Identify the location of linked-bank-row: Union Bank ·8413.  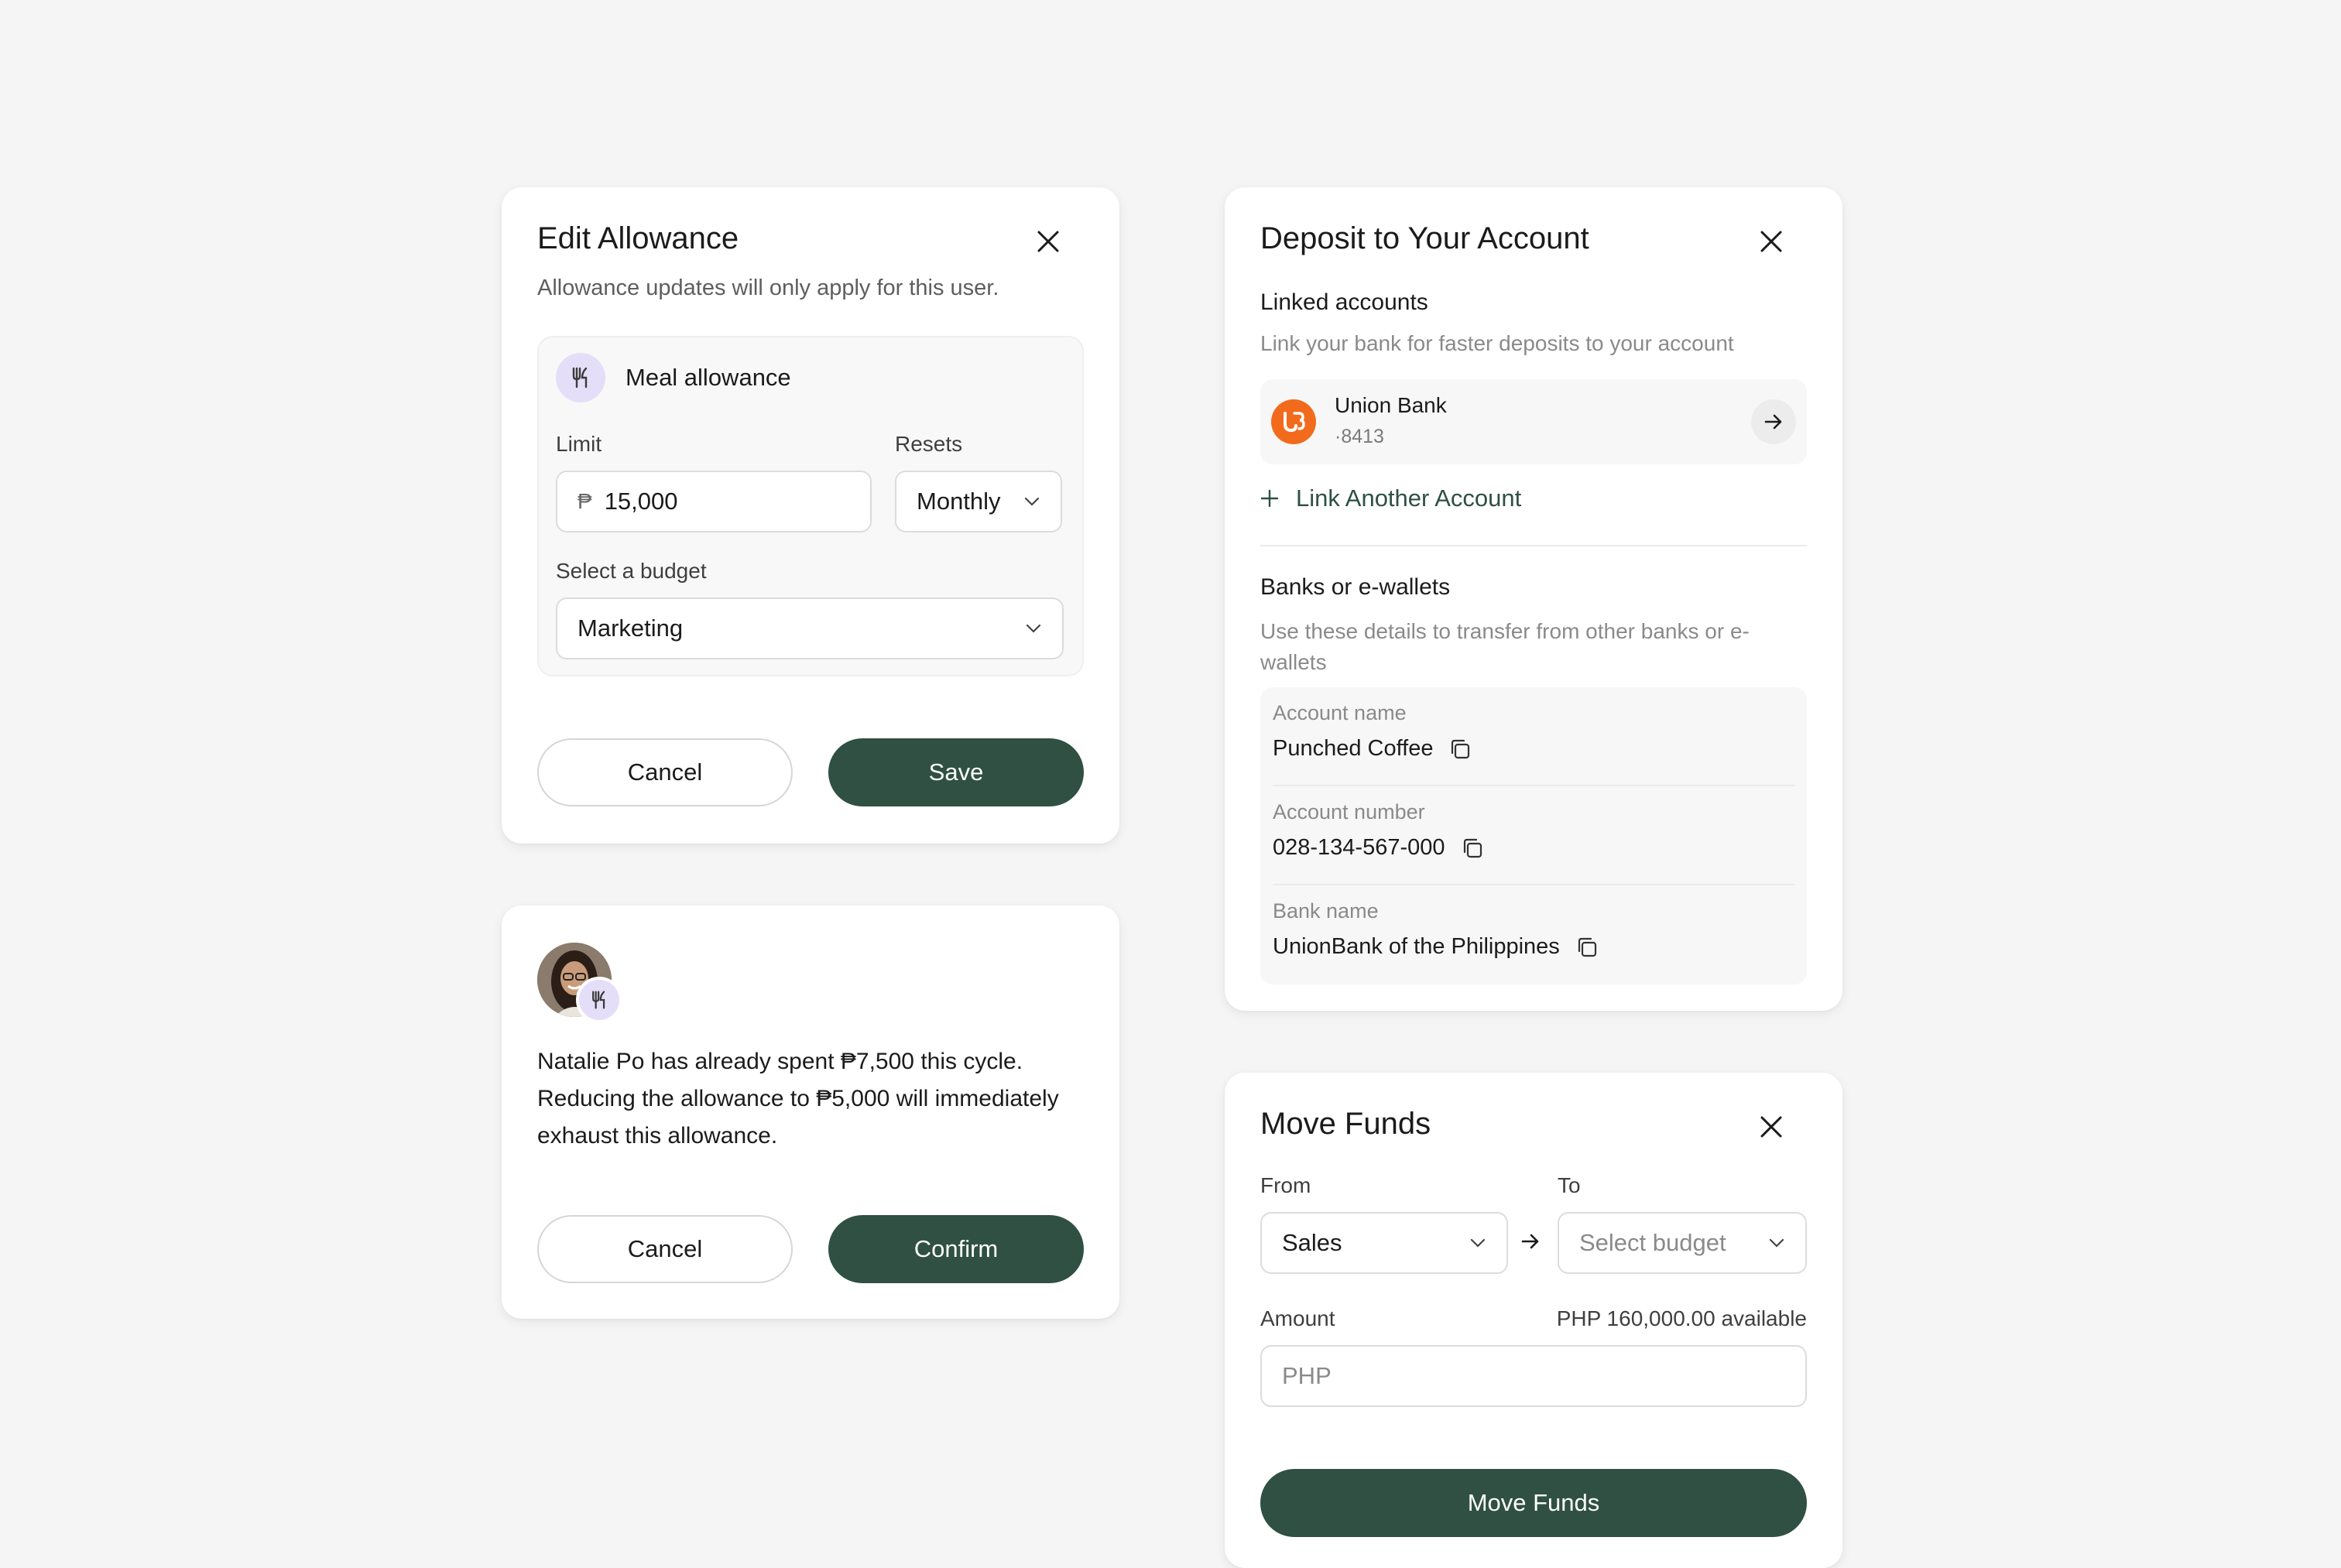
(1533, 421).